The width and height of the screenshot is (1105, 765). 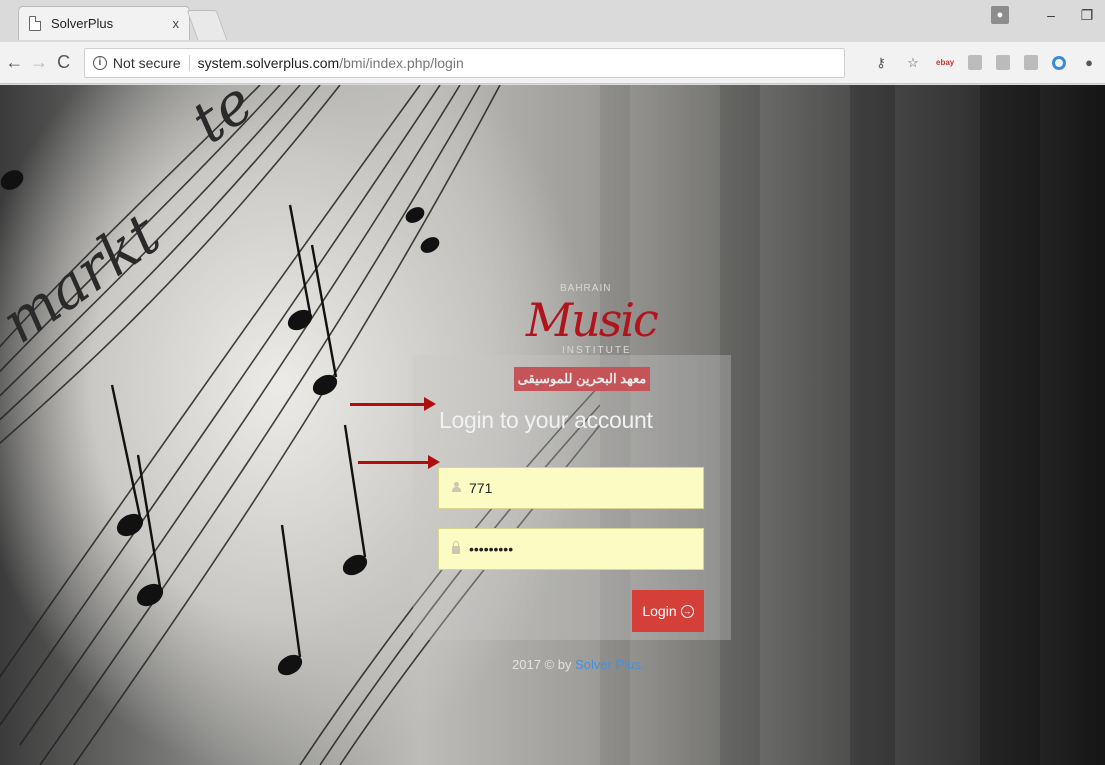 What do you see at coordinates (1031, 62) in the screenshot?
I see `pdf-extension-icon` at bounding box center [1031, 62].